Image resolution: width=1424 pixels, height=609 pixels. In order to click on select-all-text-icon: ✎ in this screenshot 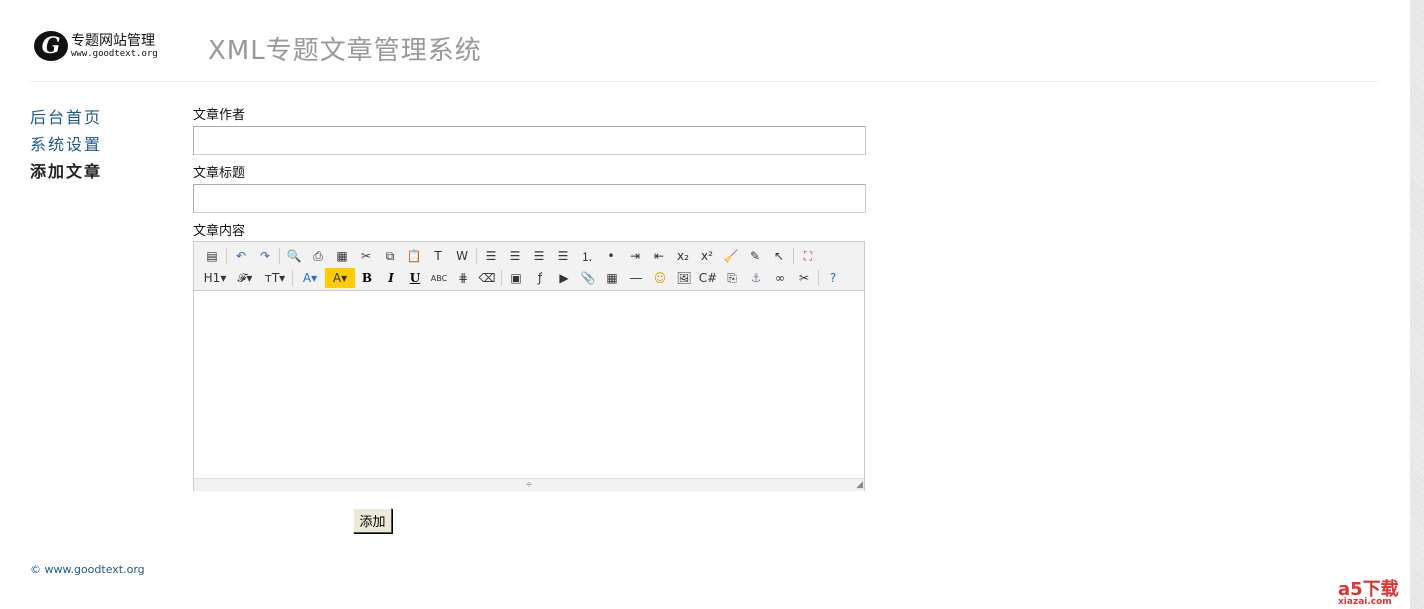, I will do `click(755, 256)`.